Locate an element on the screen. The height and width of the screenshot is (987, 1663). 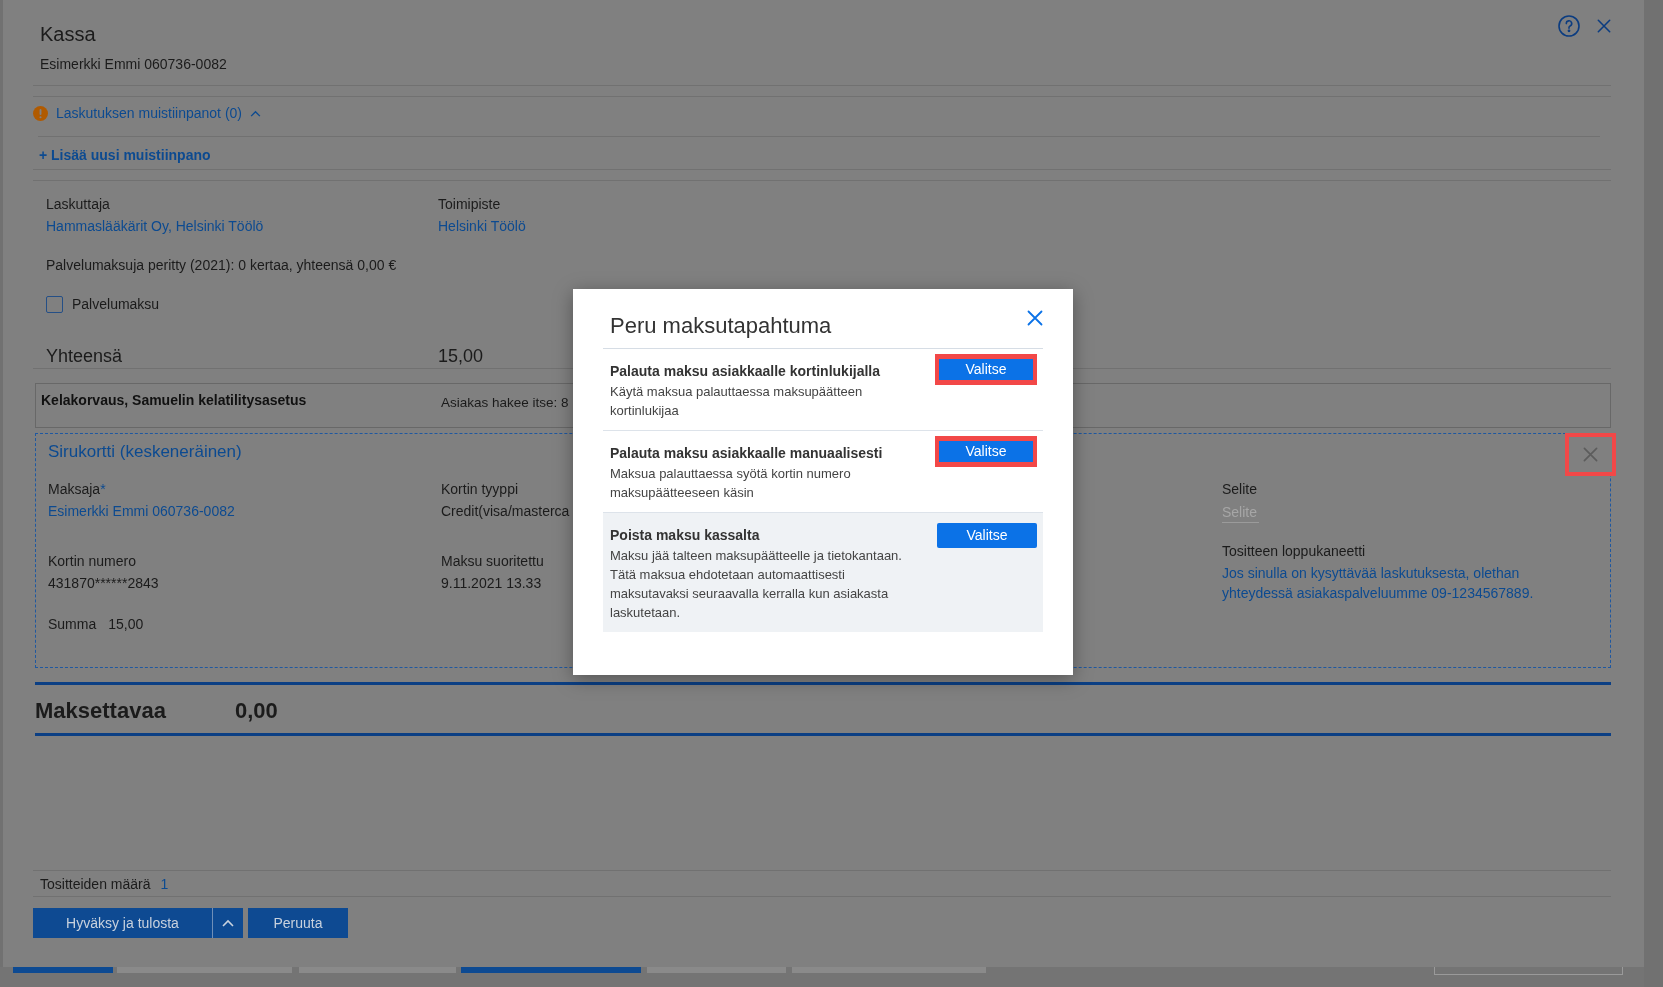
approve-print-button: Hyväksy ja tulosta is located at coordinates (122, 923).